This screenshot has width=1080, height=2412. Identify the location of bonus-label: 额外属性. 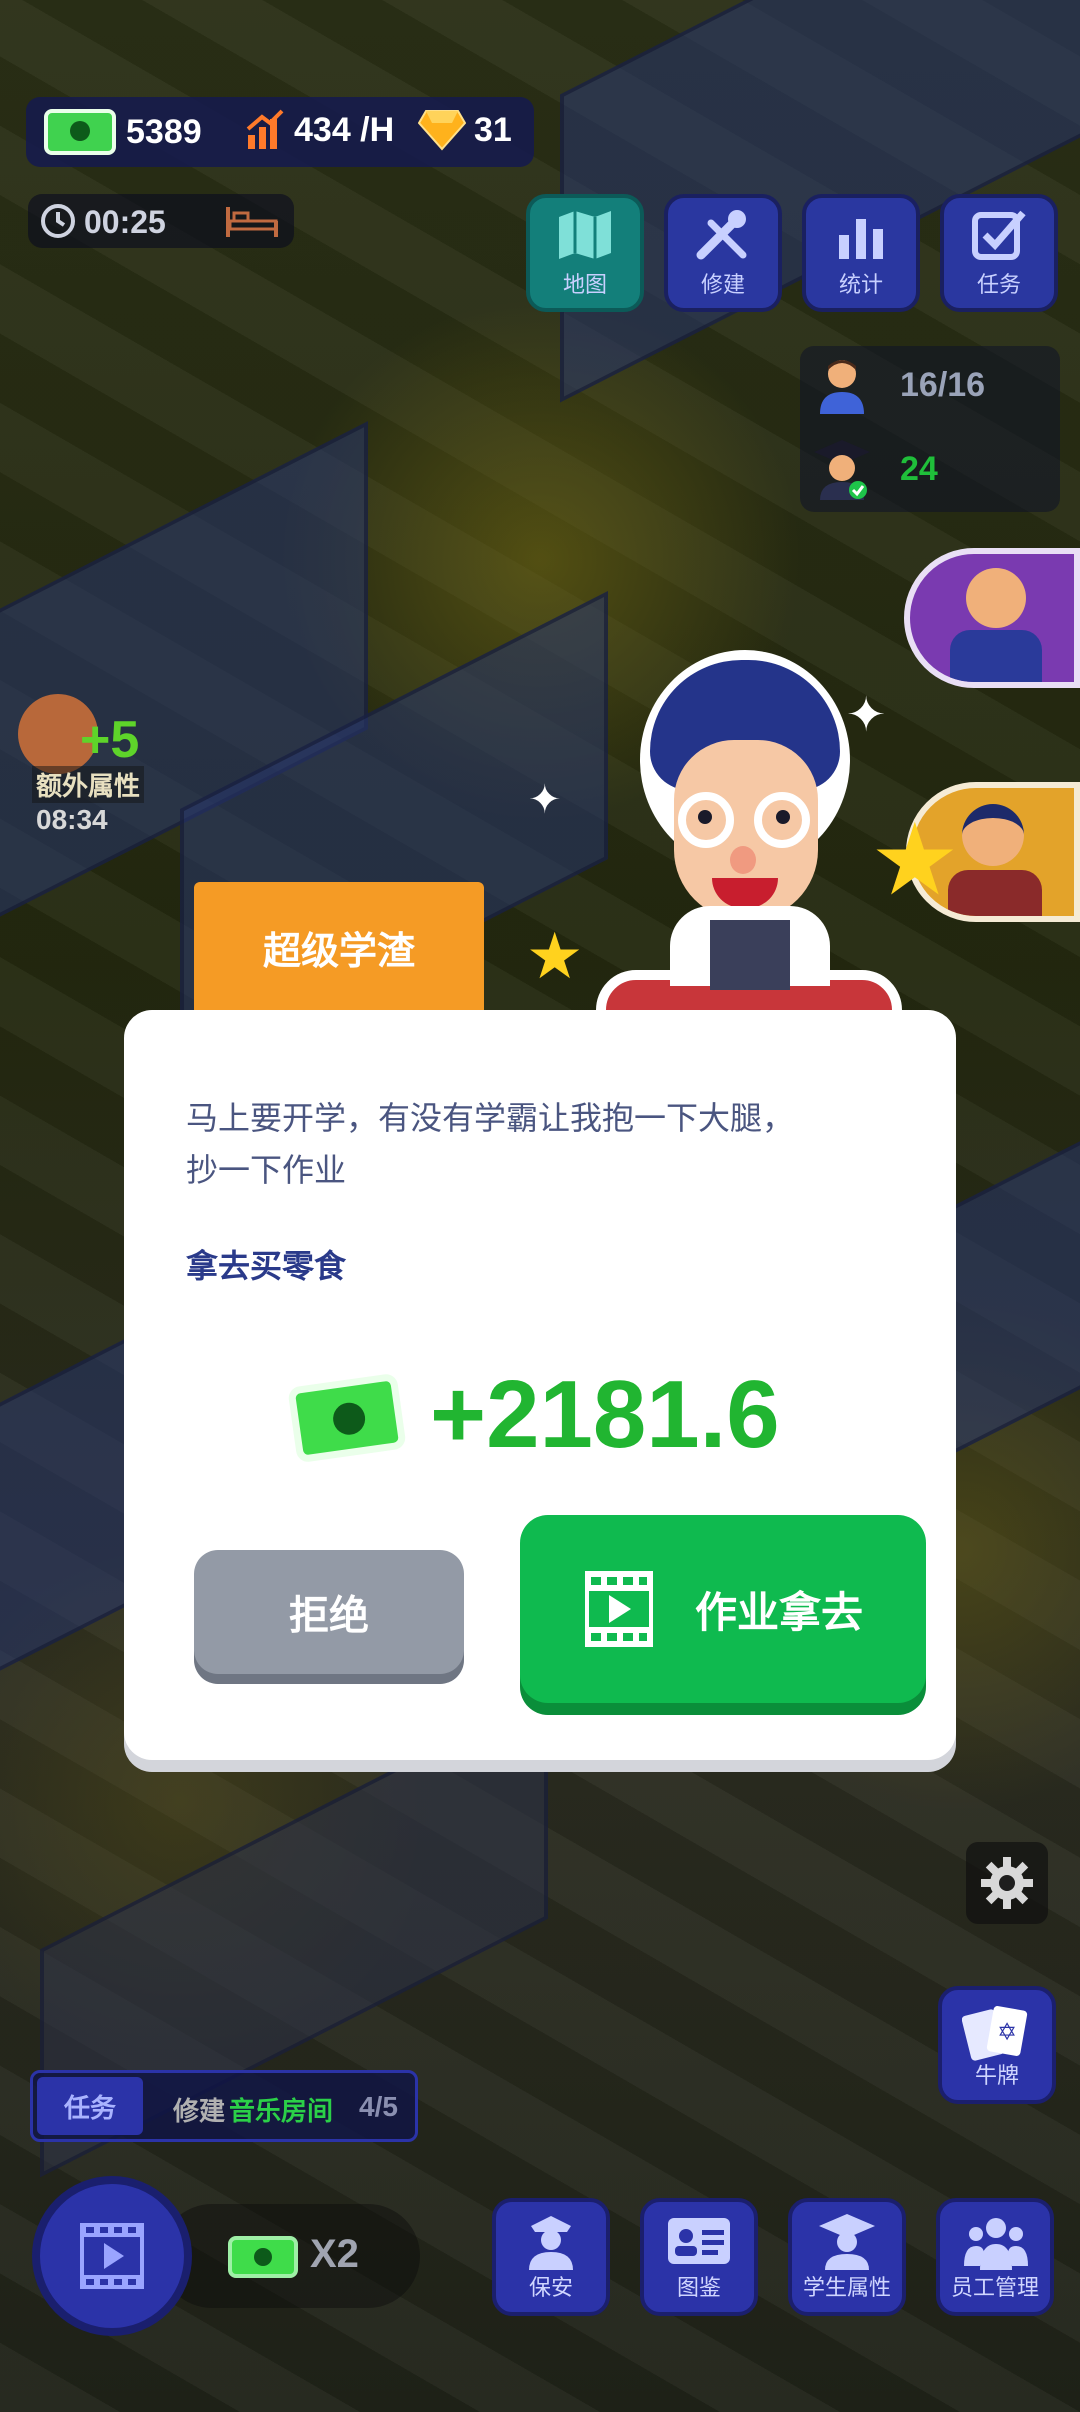
(88, 784).